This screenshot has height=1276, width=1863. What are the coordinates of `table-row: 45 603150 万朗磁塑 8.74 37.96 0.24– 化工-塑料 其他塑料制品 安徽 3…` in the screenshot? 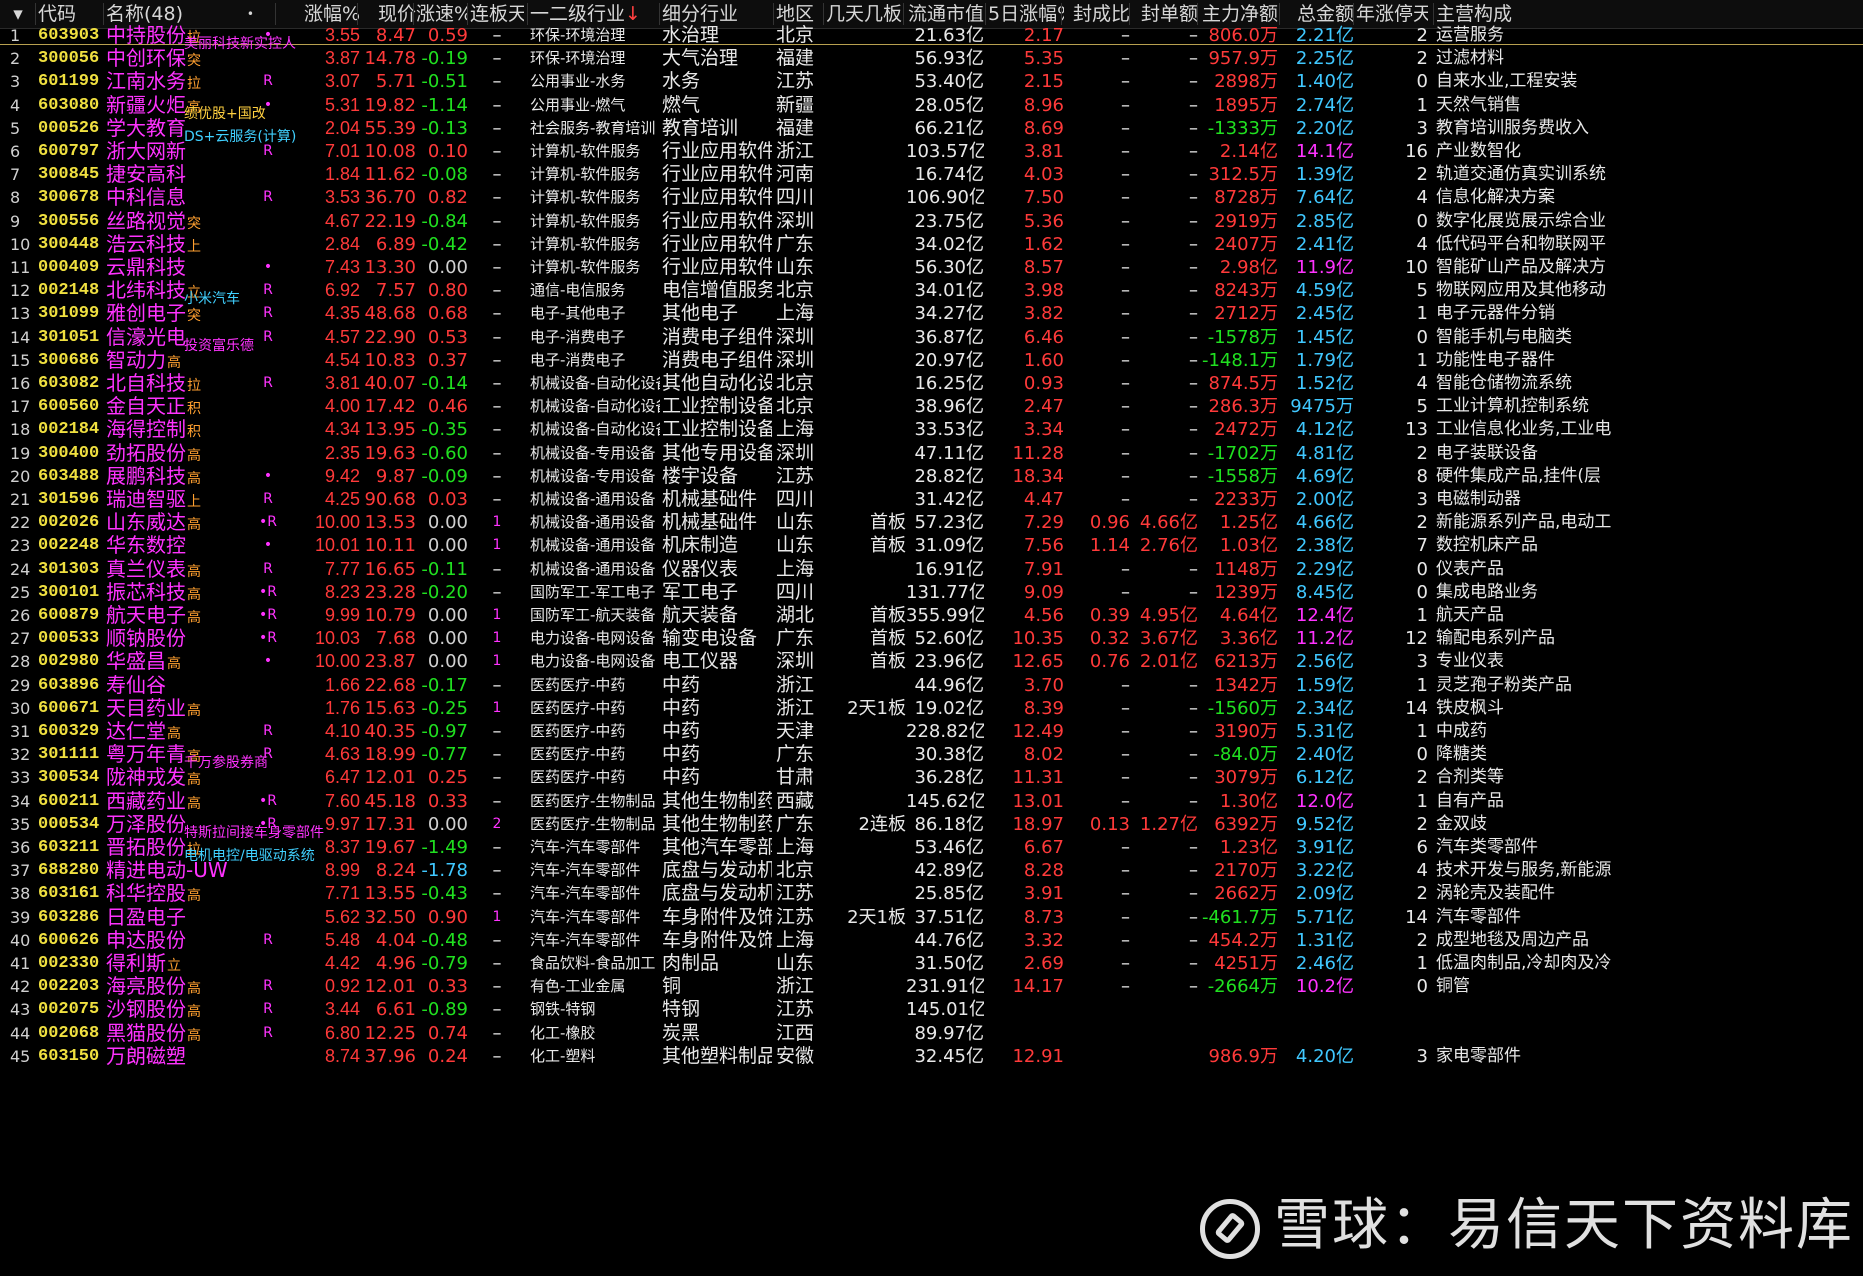 It's located at (931, 1055).